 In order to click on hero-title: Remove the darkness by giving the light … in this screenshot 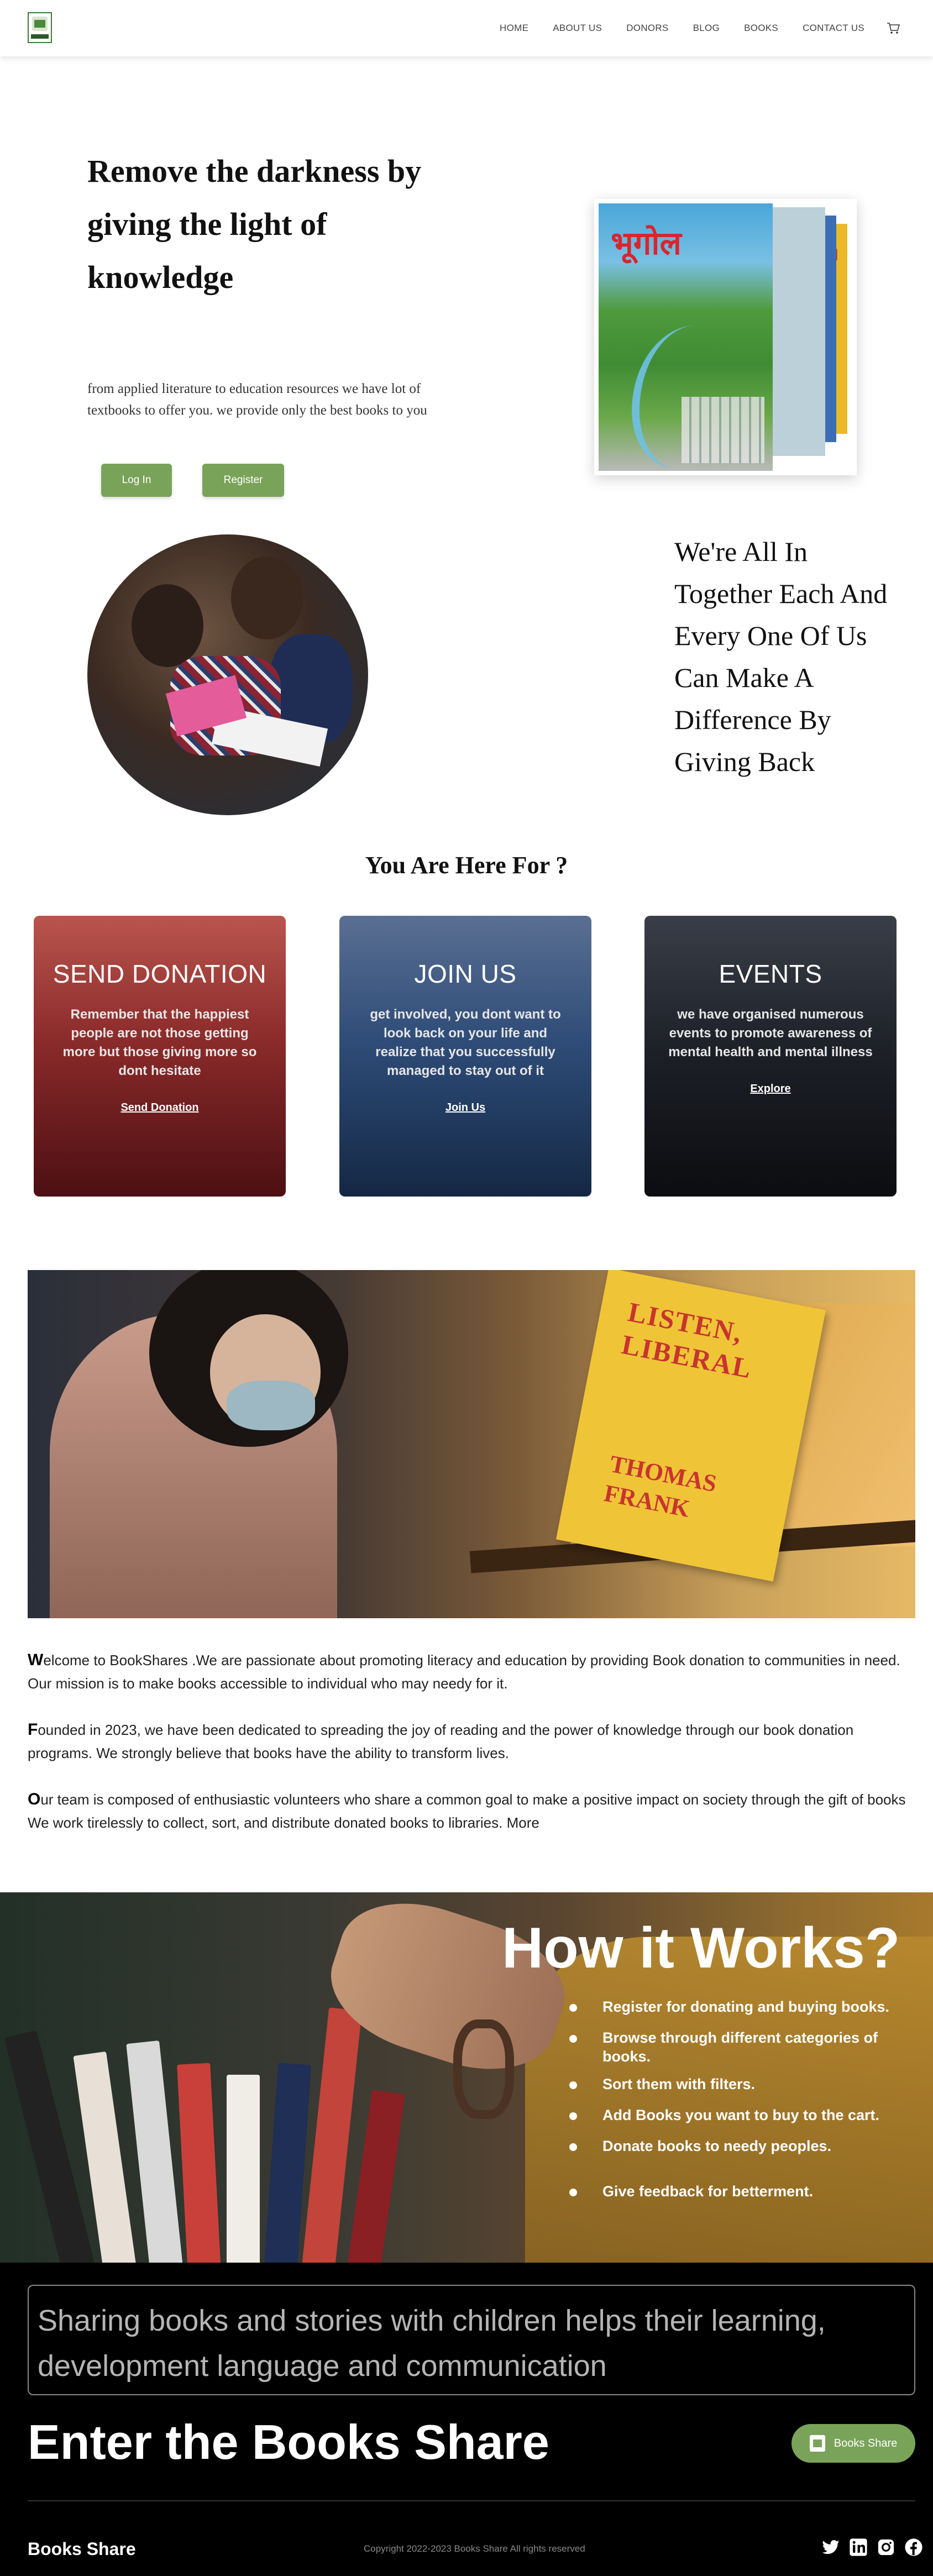, I will do `click(254, 224)`.